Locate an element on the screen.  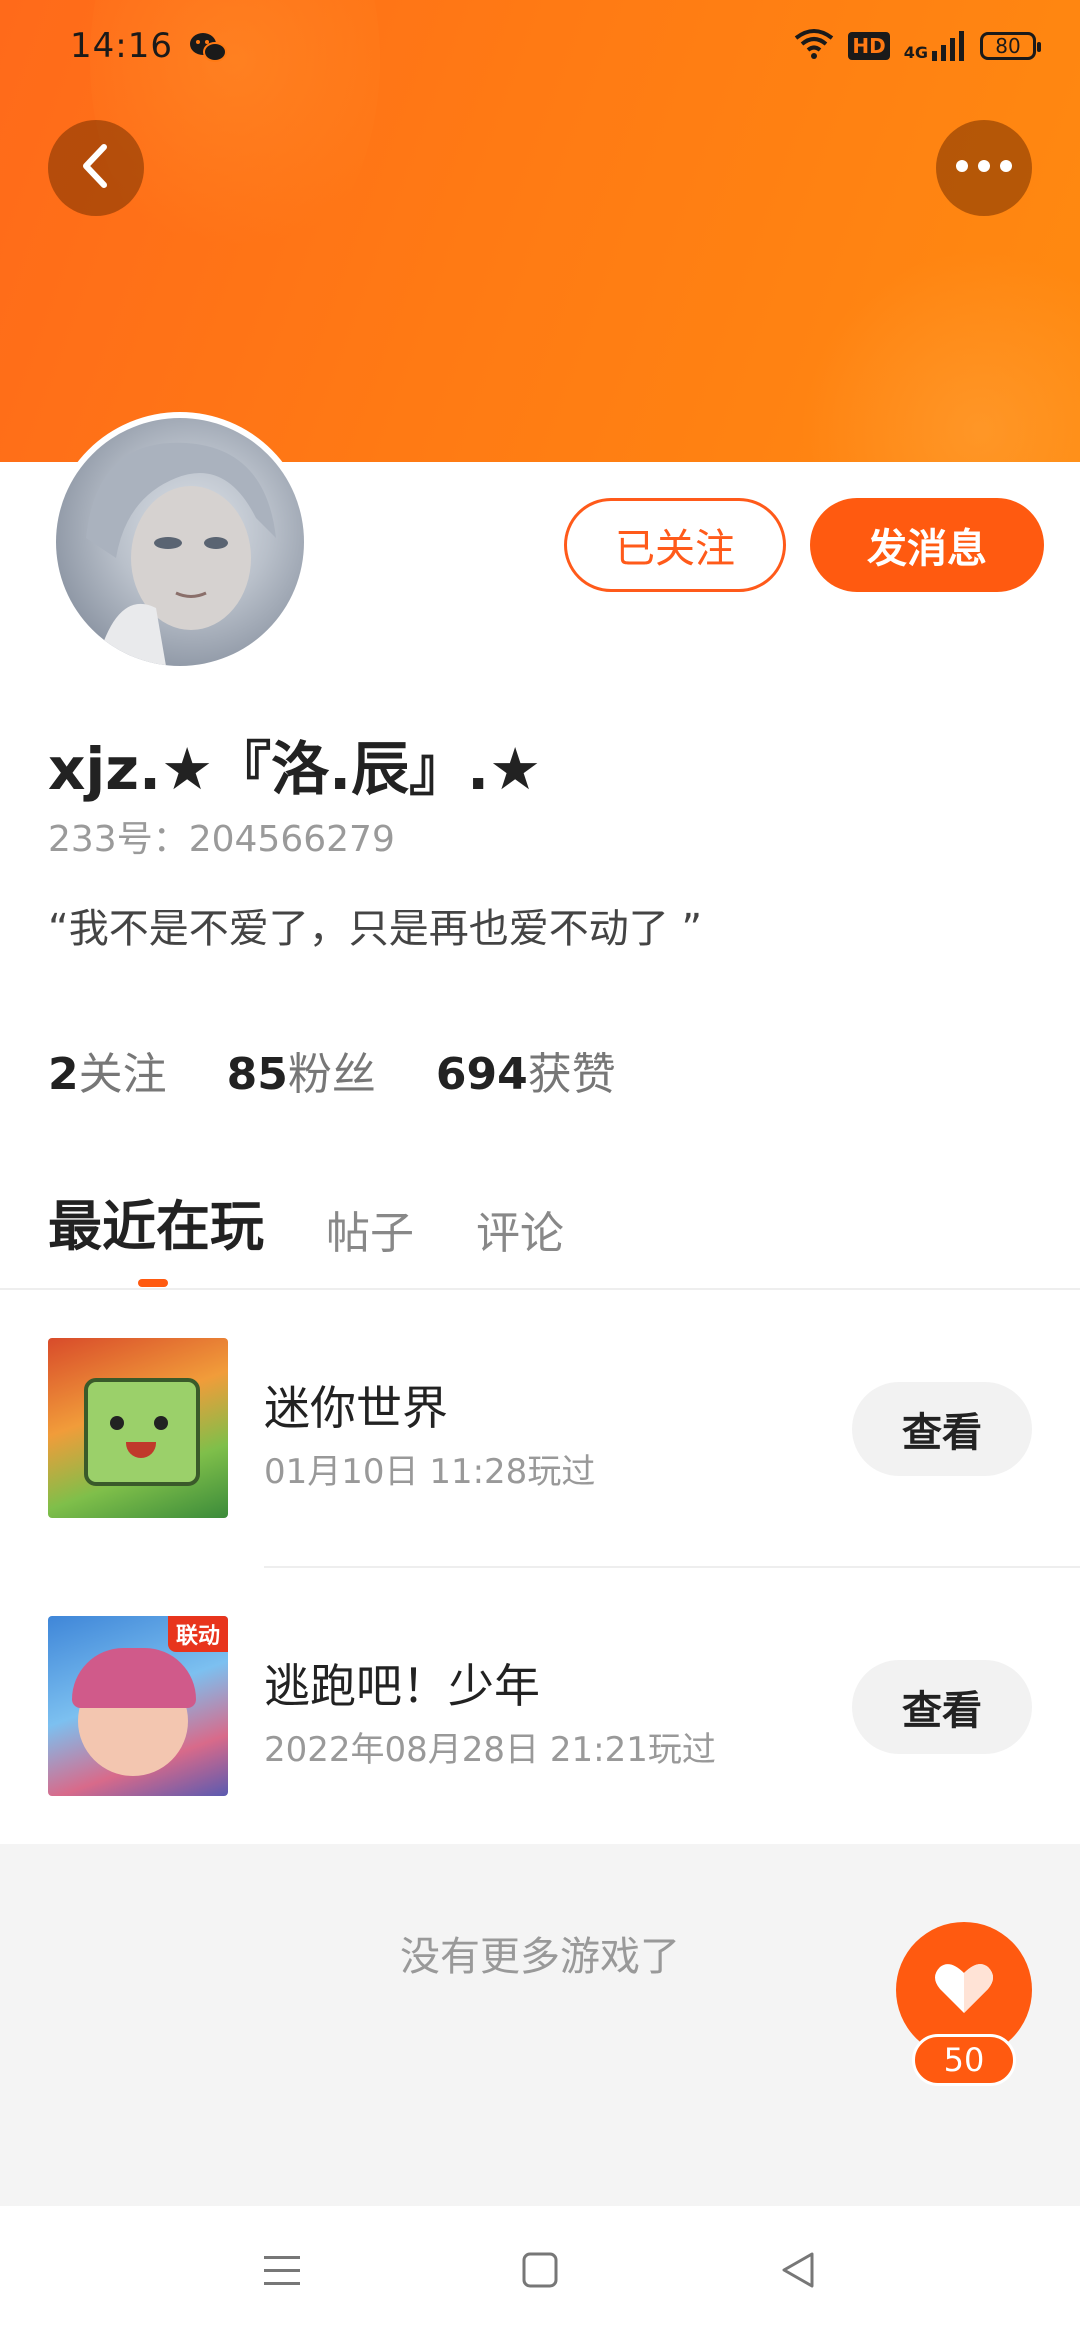
escape-youth-game-icon: 联动 is located at coordinates (138, 1706).